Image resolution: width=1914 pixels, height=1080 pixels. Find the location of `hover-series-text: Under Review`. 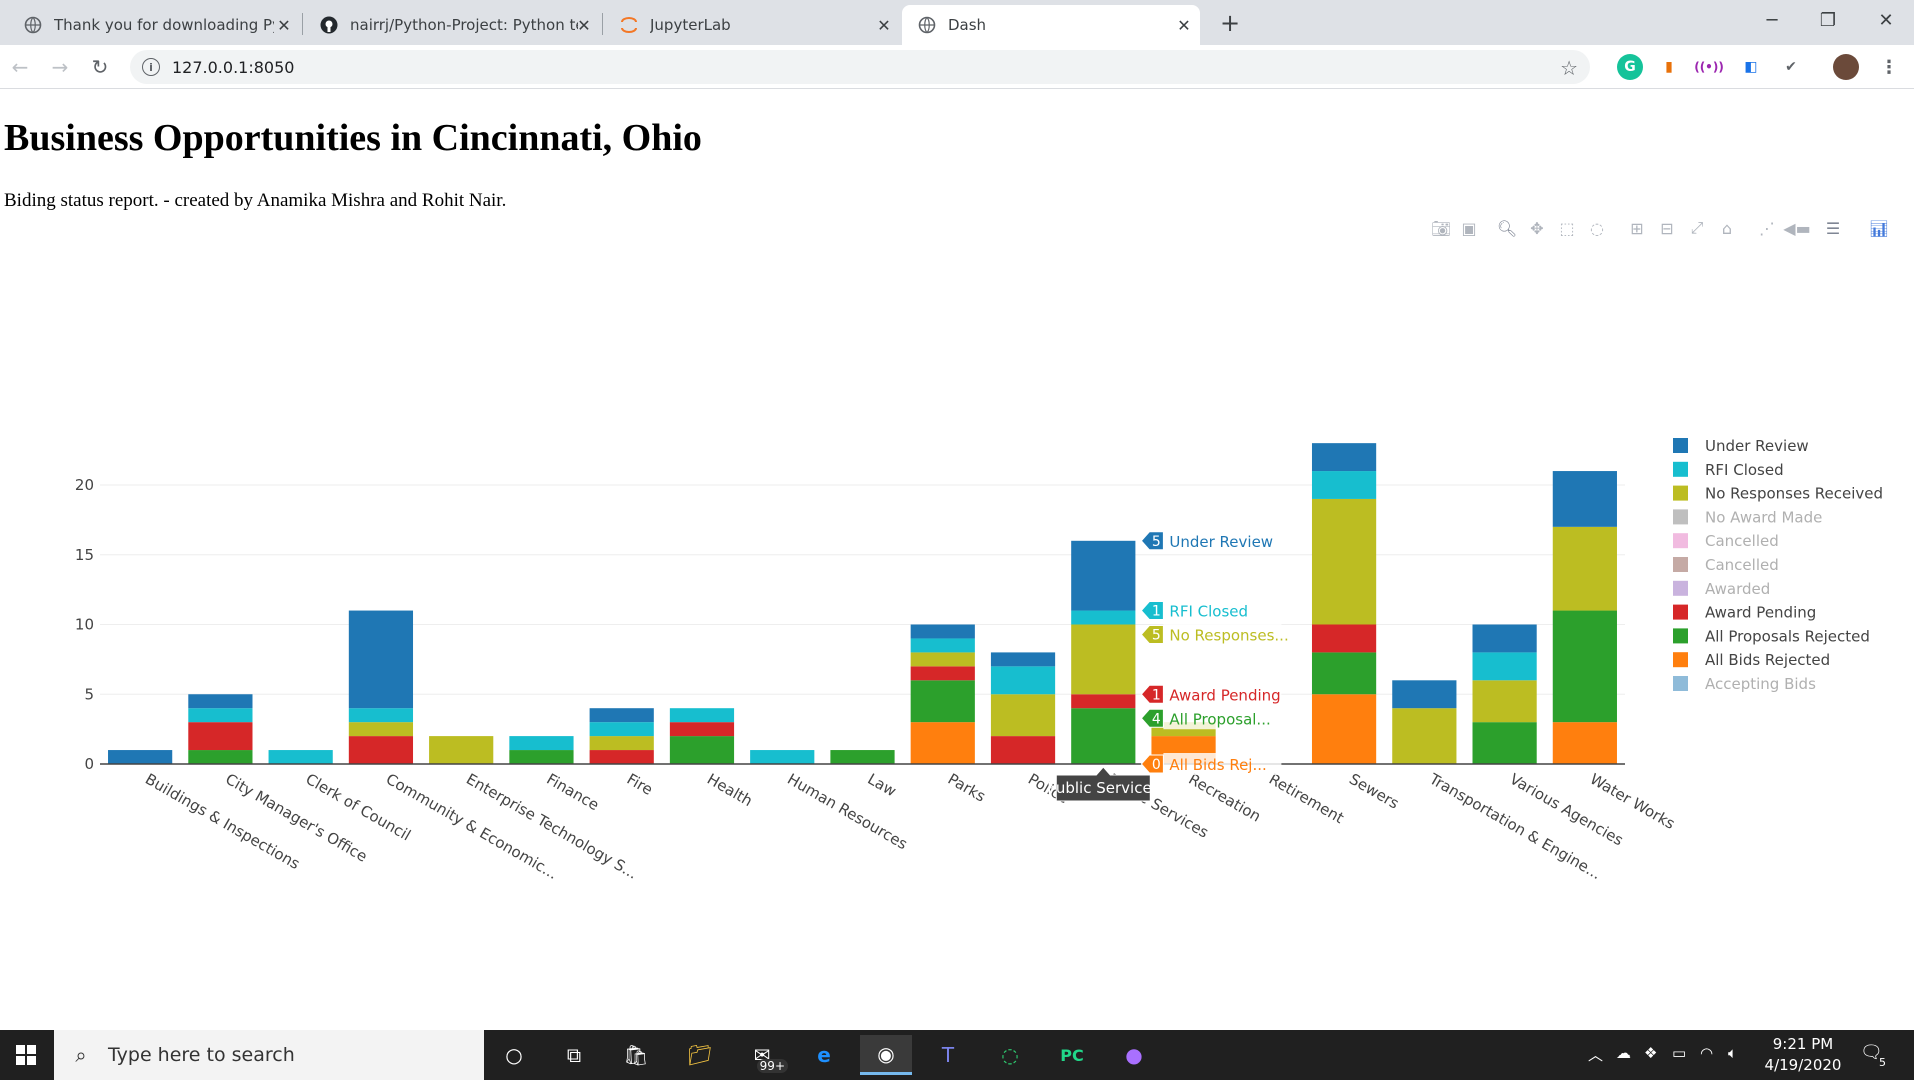

hover-series-text: Under Review is located at coordinates (1221, 542).